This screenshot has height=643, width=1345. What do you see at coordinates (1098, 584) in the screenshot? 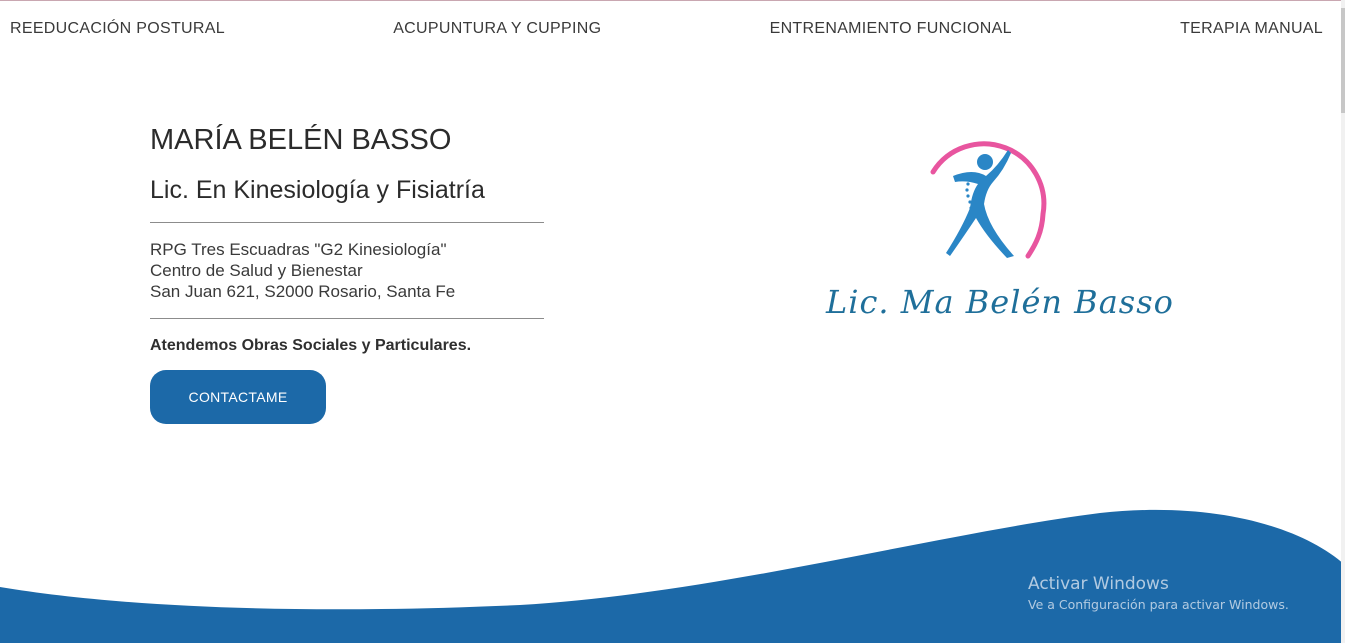
I see `watermark-title: Activar Windows` at bounding box center [1098, 584].